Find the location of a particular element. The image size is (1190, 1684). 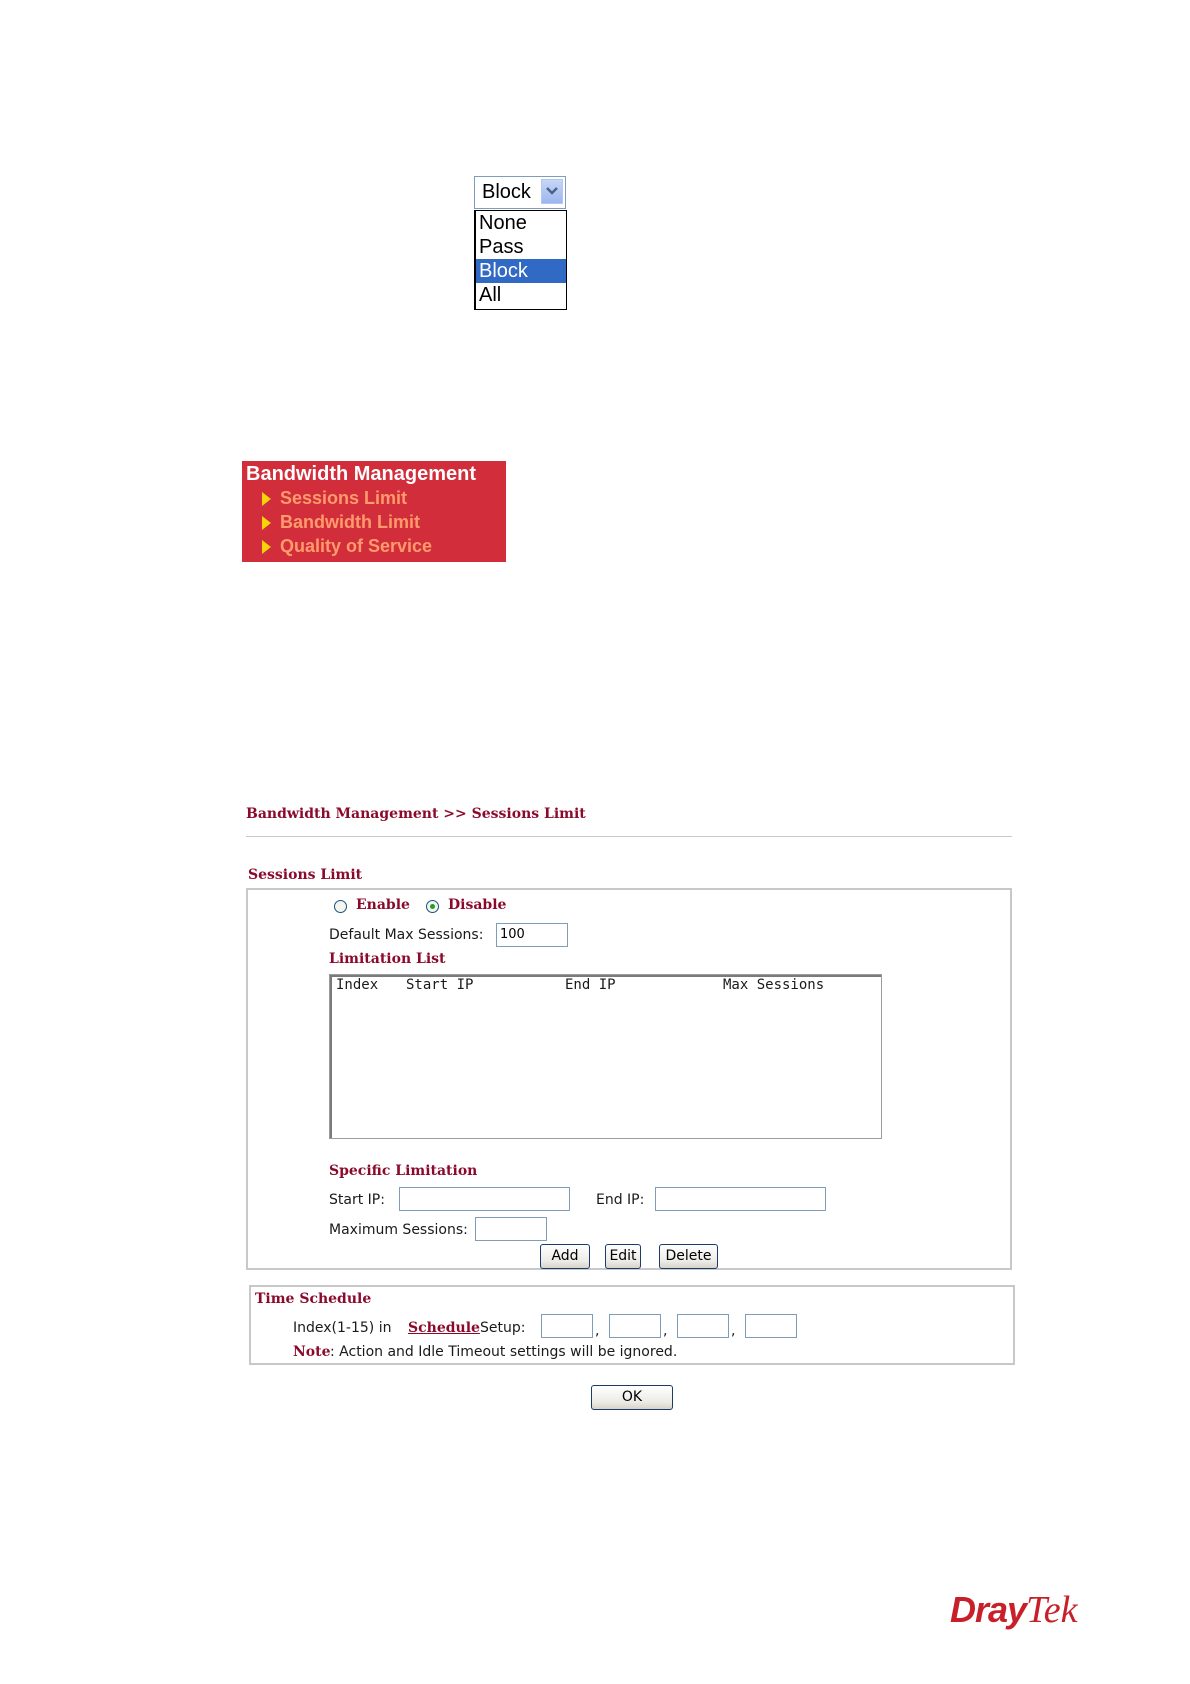

disable-label: Disable is located at coordinates (477, 905).